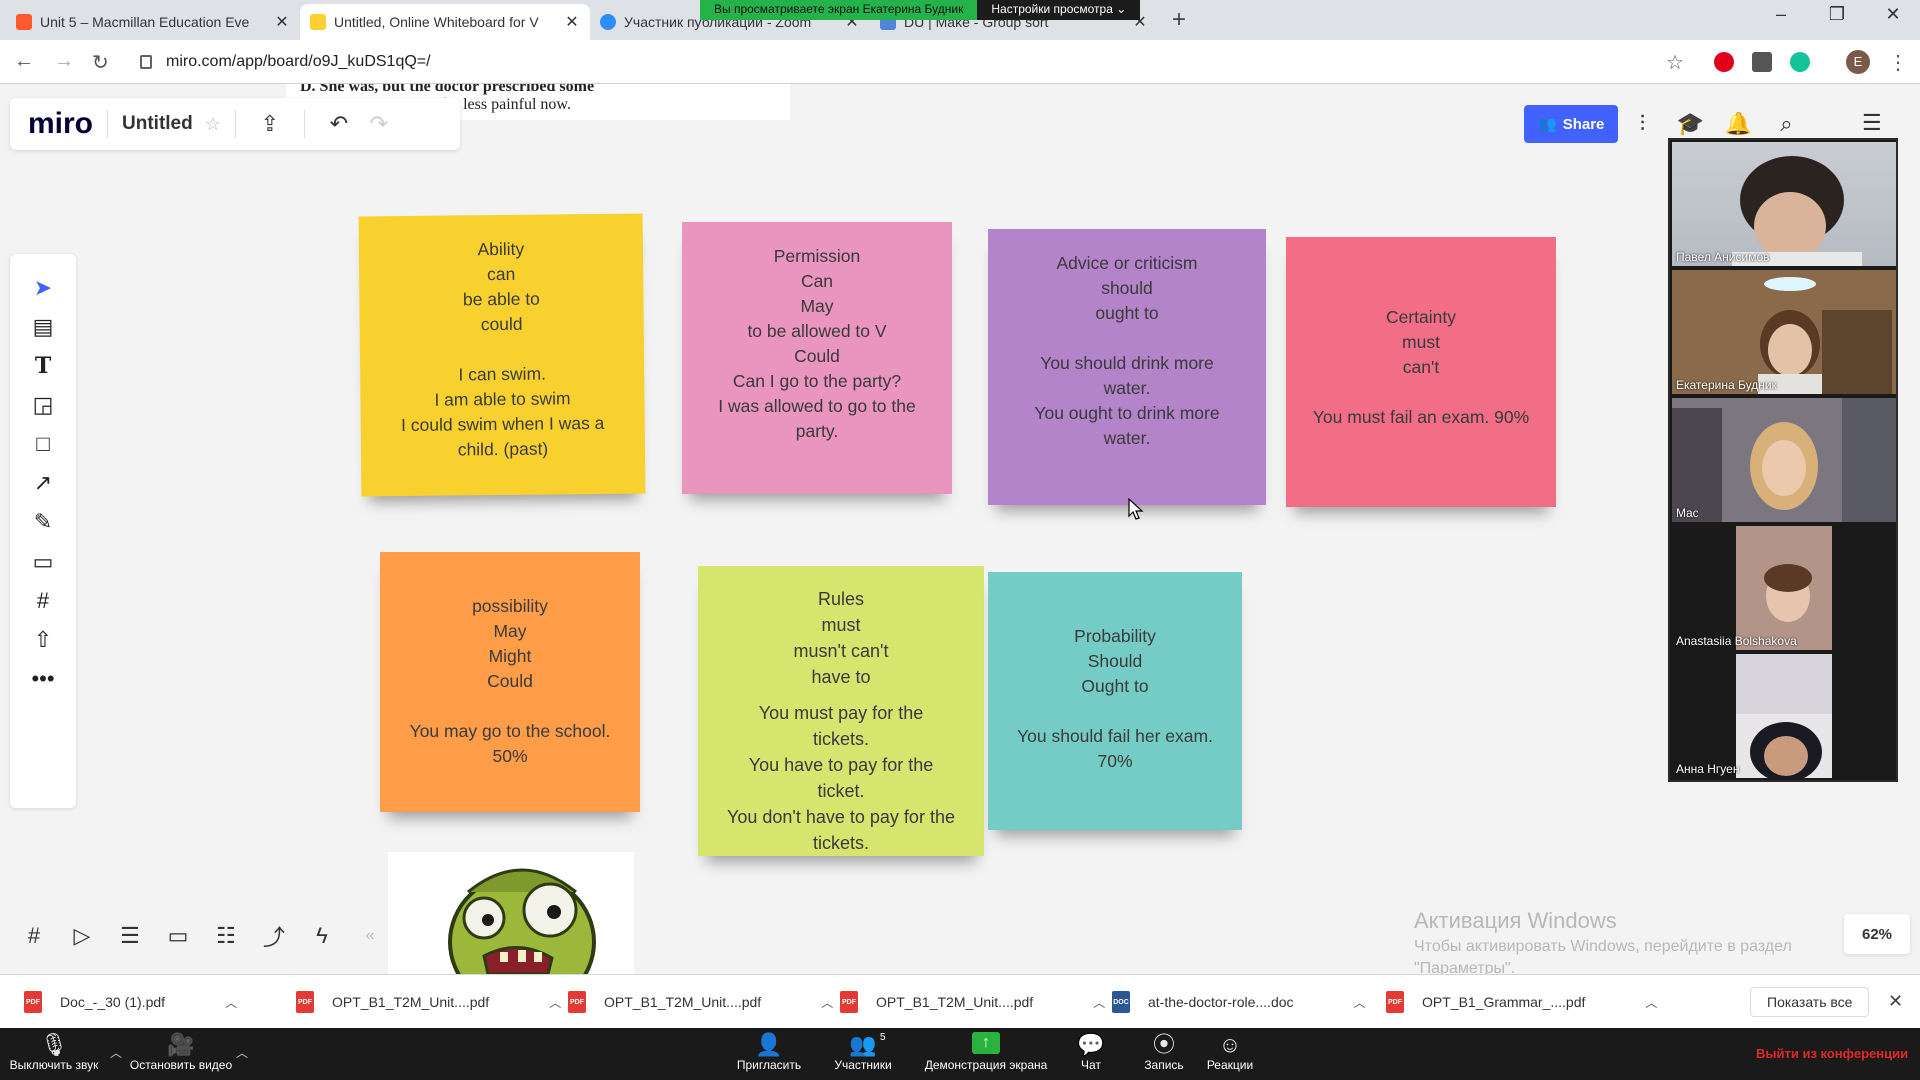 The width and height of the screenshot is (1920, 1080). Describe the element at coordinates (1675, 62) in the screenshot. I see `bookmark-star-icon: ☆` at that location.